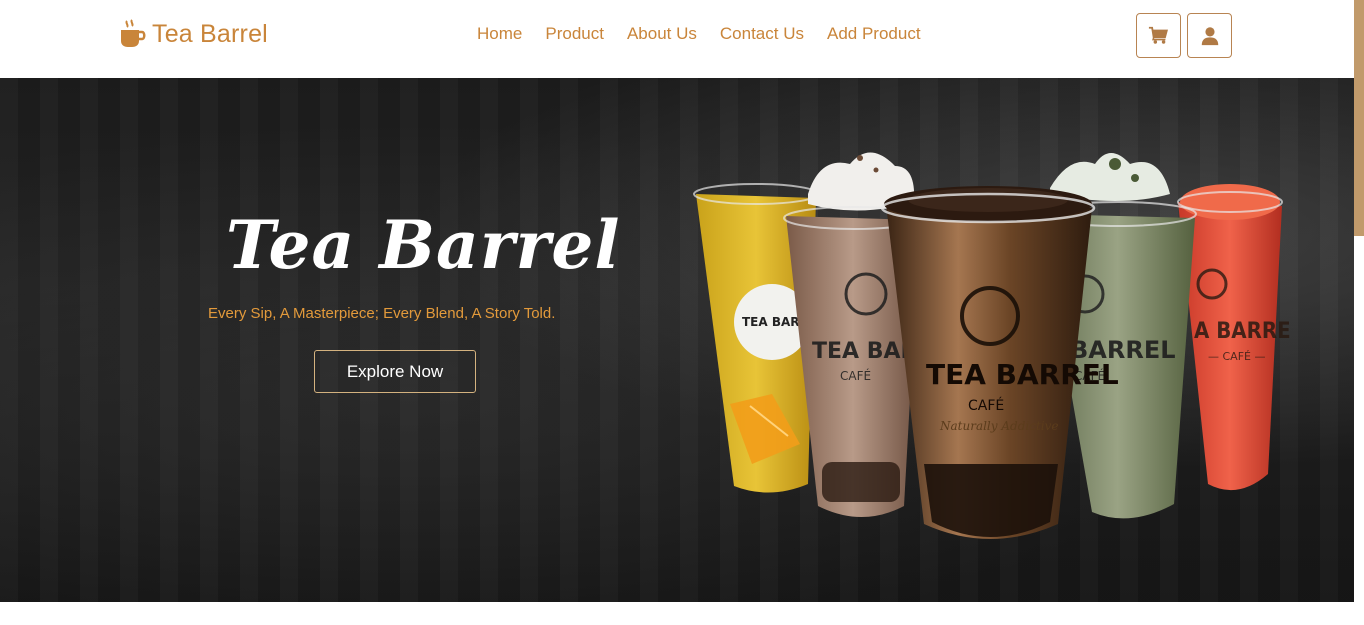  I want to click on red-drink-cup: A BARREL — CAFÉ —, so click(1233, 337).